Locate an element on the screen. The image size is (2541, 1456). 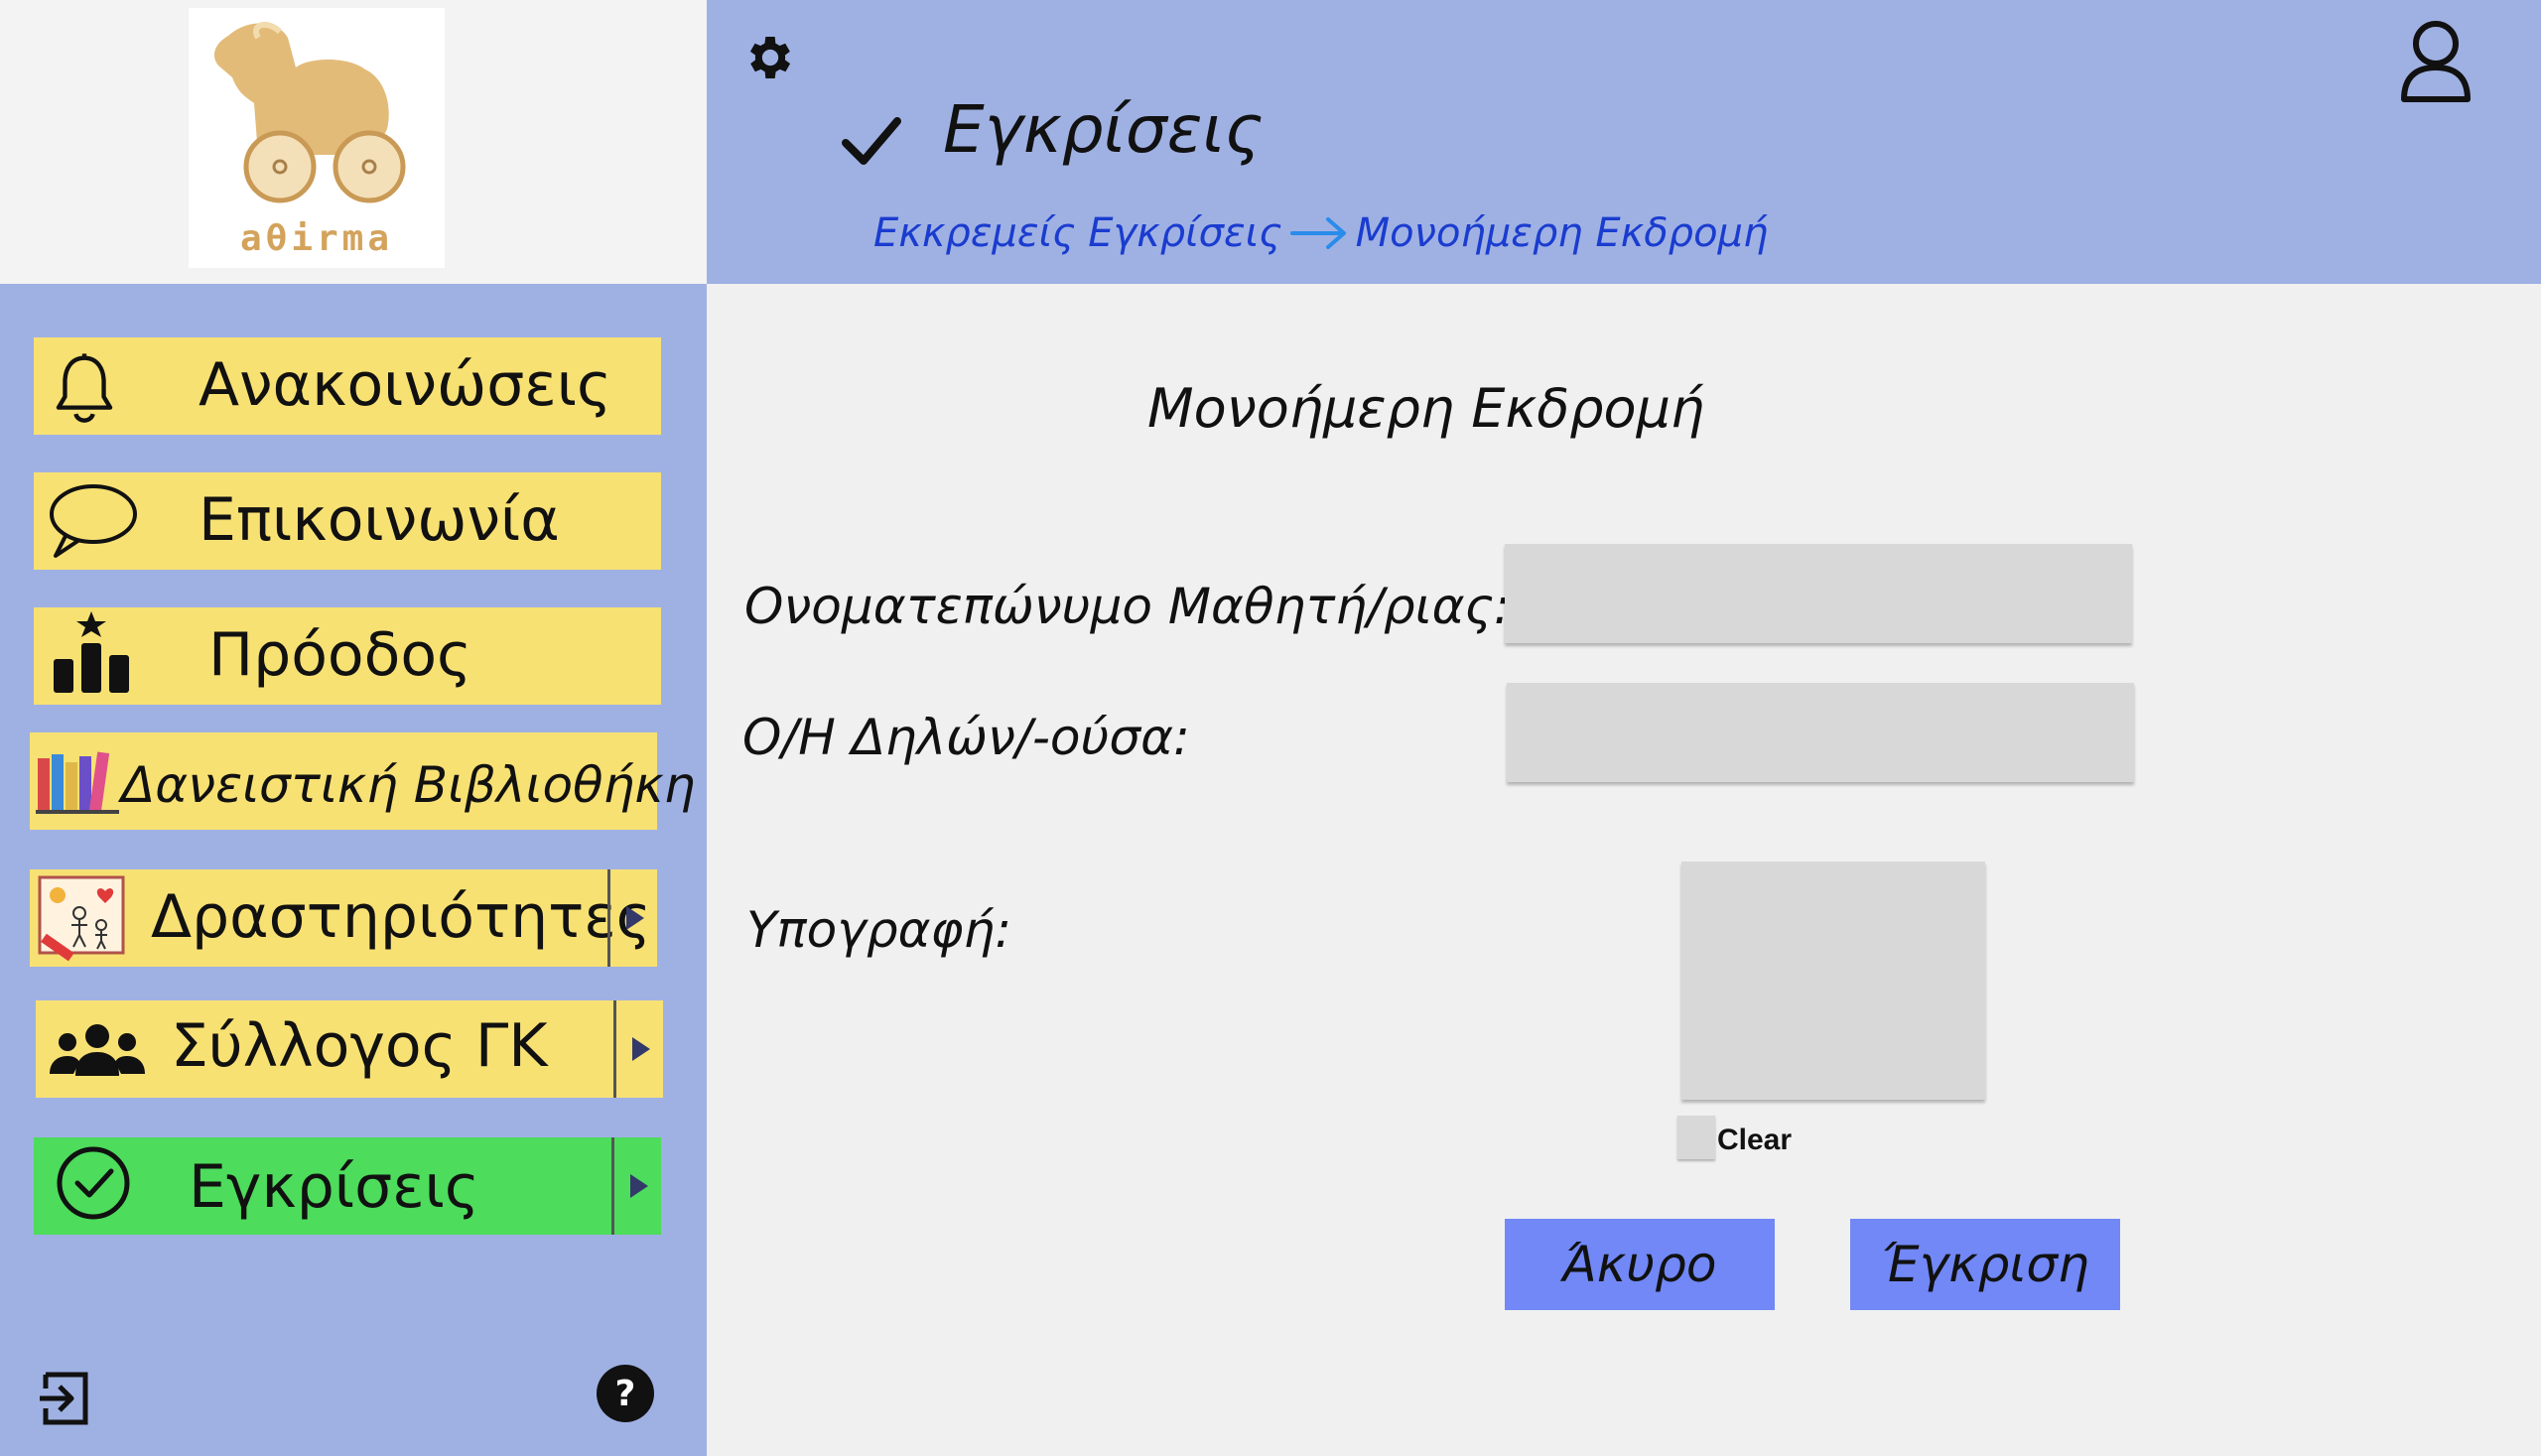
signature-pad is located at coordinates (1833, 980).